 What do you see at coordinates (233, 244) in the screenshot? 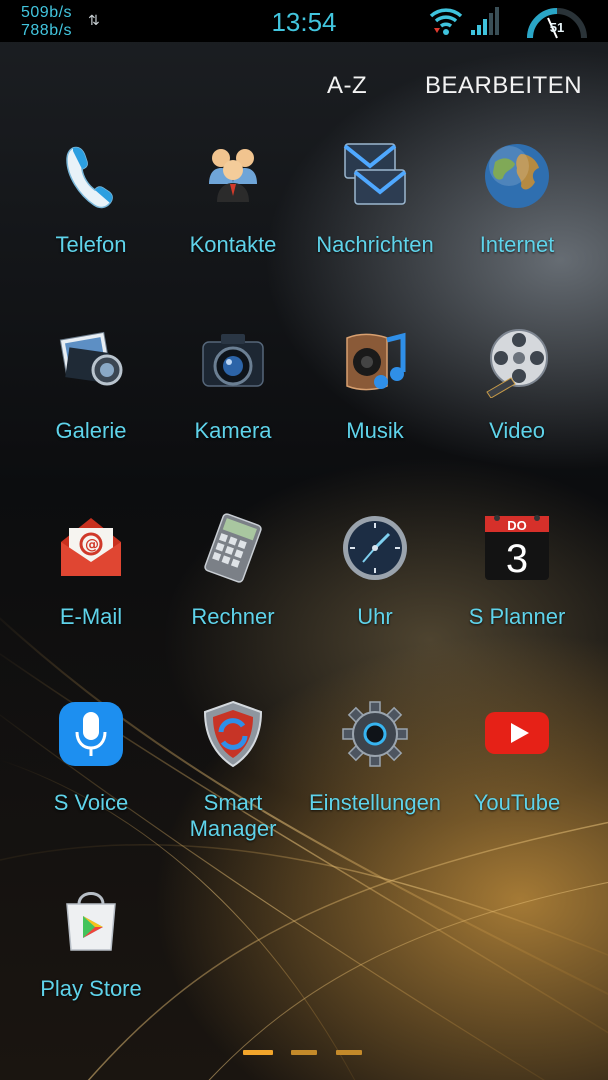
I see `app-label: Kontakte` at bounding box center [233, 244].